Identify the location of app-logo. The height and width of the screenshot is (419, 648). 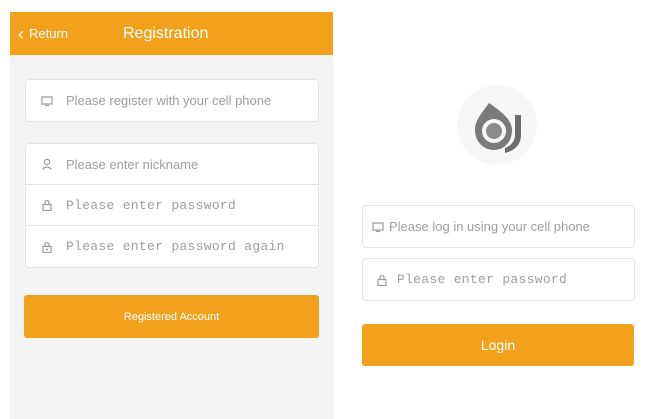
(497, 125).